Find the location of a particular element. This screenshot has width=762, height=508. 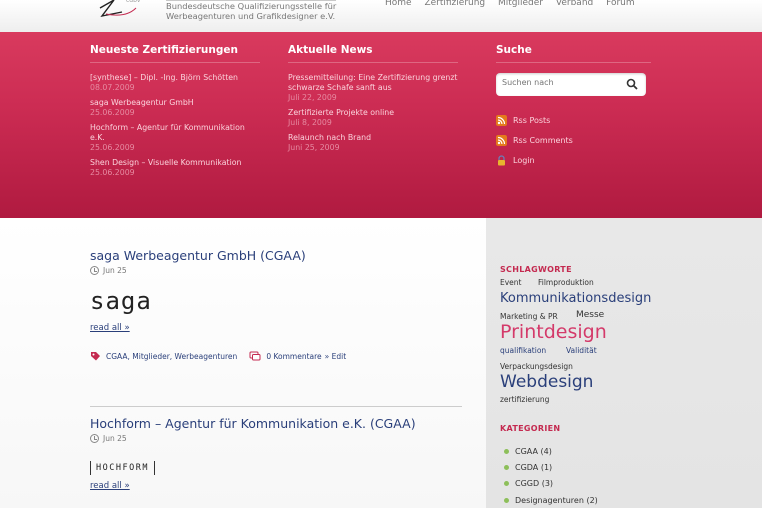

search-box is located at coordinates (571, 84).